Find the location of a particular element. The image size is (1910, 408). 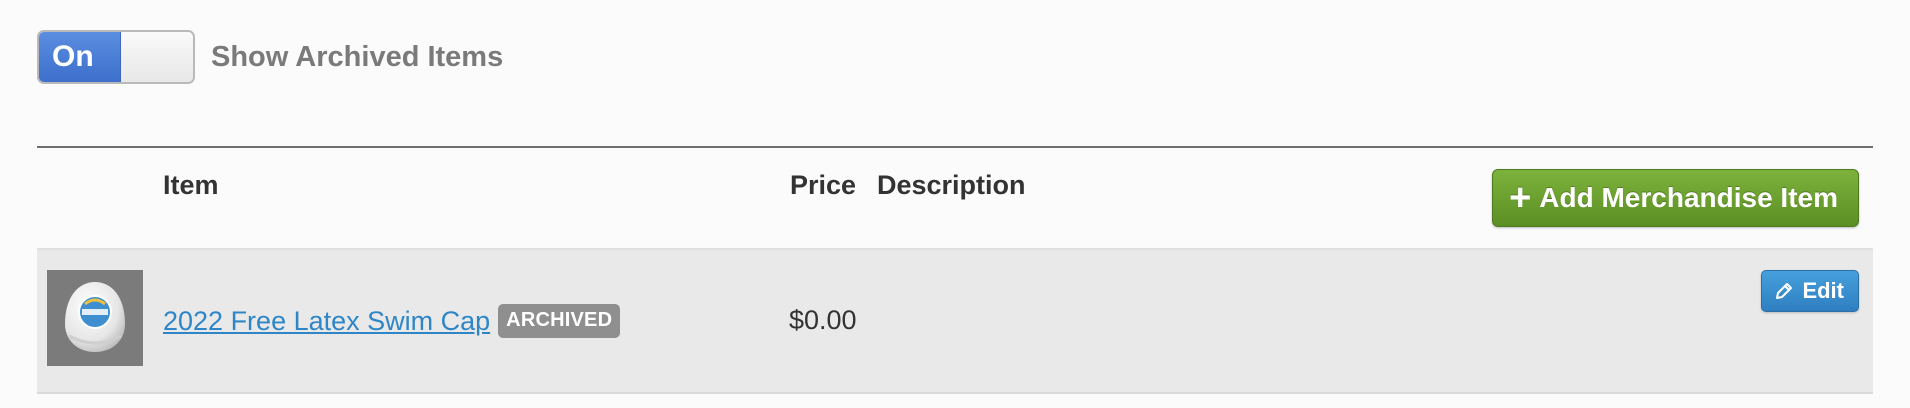

edit-label: Edit is located at coordinates (1823, 290).